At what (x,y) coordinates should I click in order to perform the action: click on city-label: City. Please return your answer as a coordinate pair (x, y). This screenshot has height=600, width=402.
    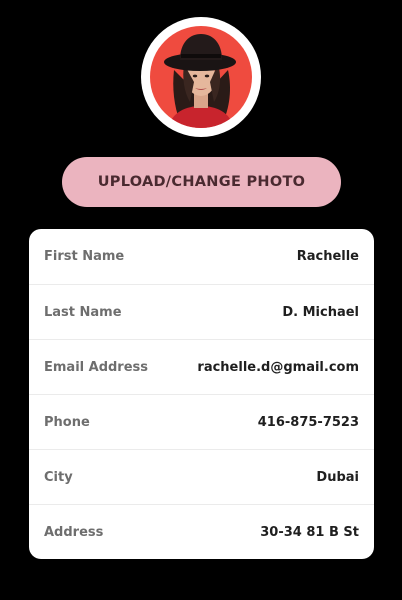
    Looking at the image, I should click on (58, 477).